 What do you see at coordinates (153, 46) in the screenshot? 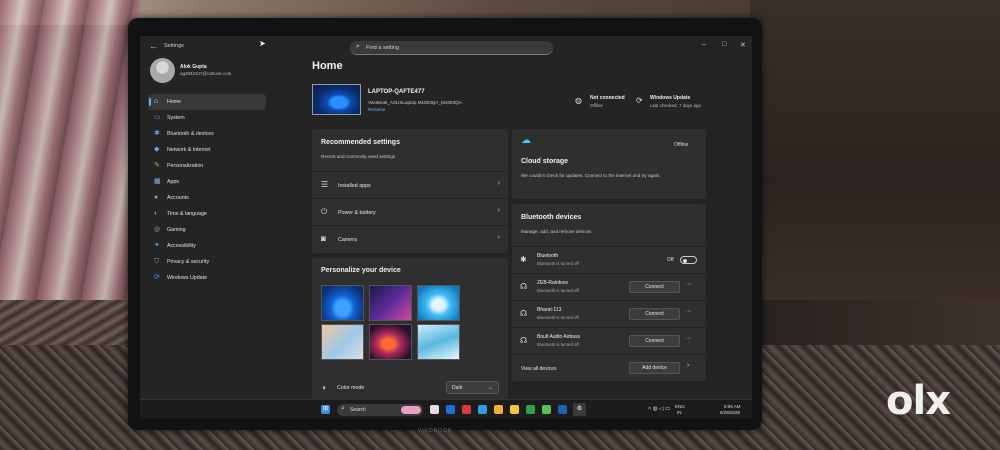
I see `back-arrow-icon: ←` at bounding box center [153, 46].